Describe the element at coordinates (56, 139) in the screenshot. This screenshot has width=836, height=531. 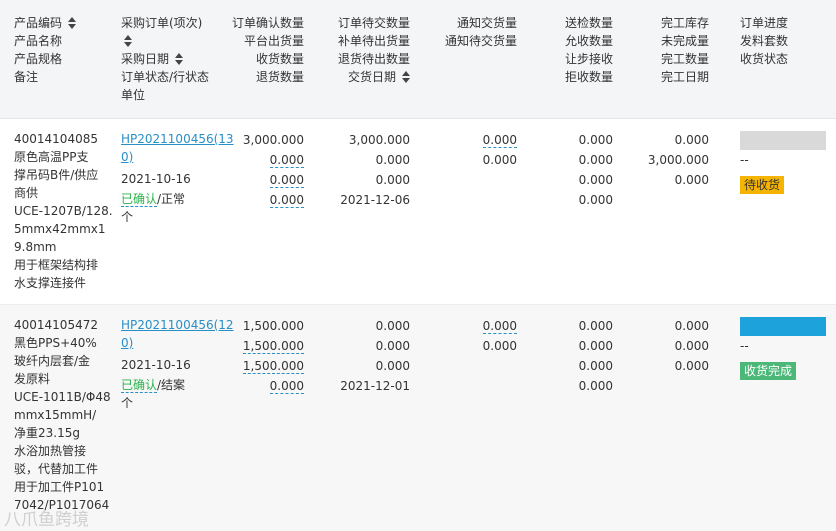
I see `product-code: 40014104085` at that location.